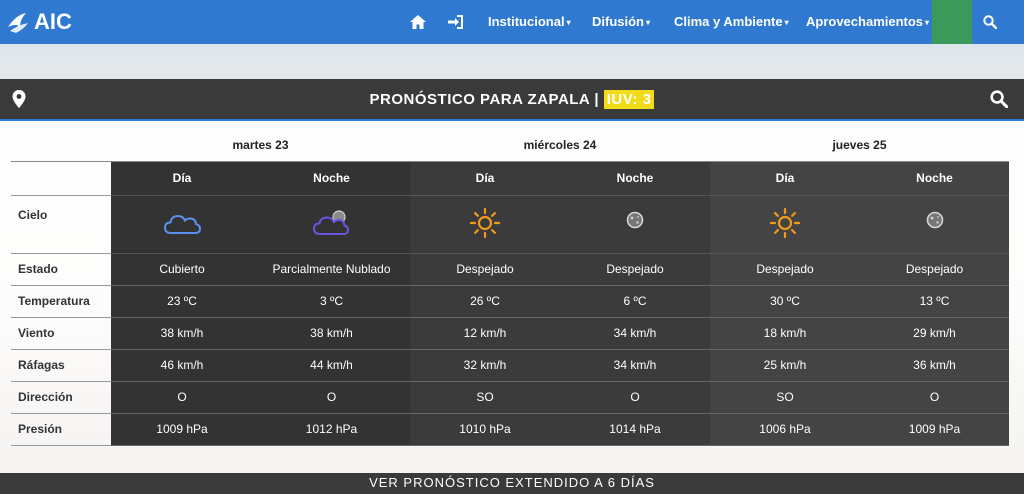  Describe the element at coordinates (61, 178) in the screenshot. I see `empty-label` at that location.